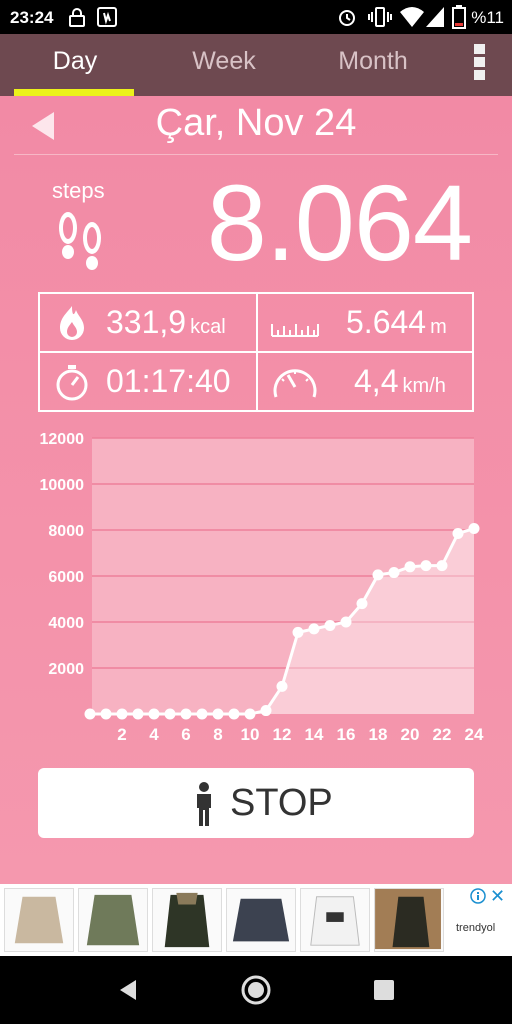  I want to click on ad-item-fleece-jacket, so click(39, 920).